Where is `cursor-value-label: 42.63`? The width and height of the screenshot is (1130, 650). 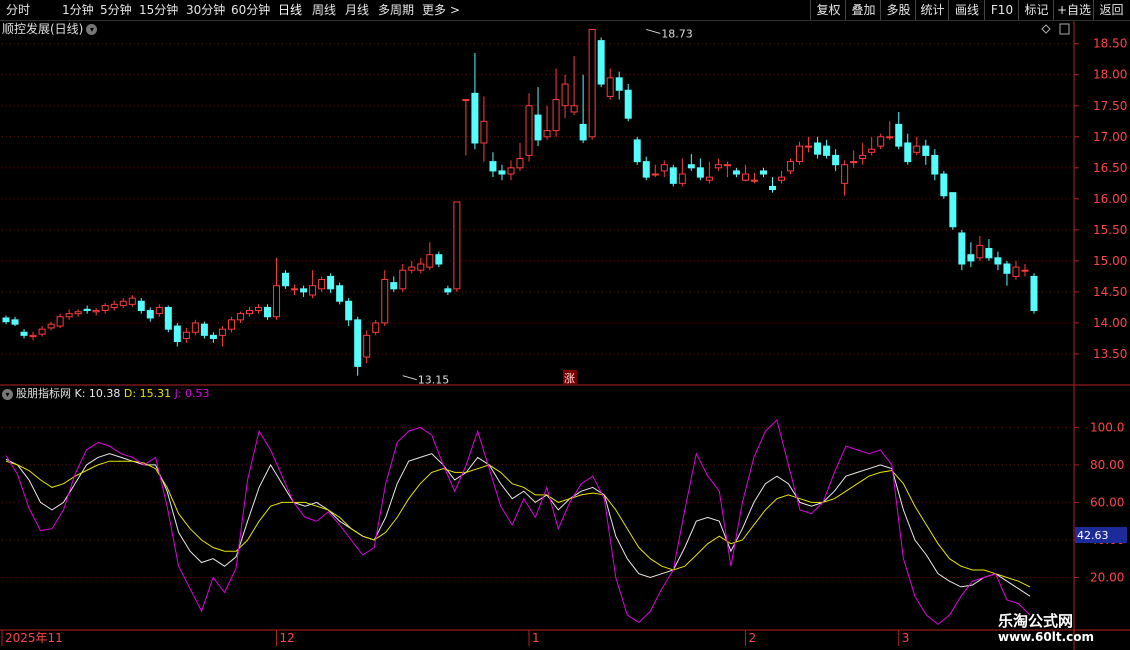 cursor-value-label: 42.63 is located at coordinates (1093, 535).